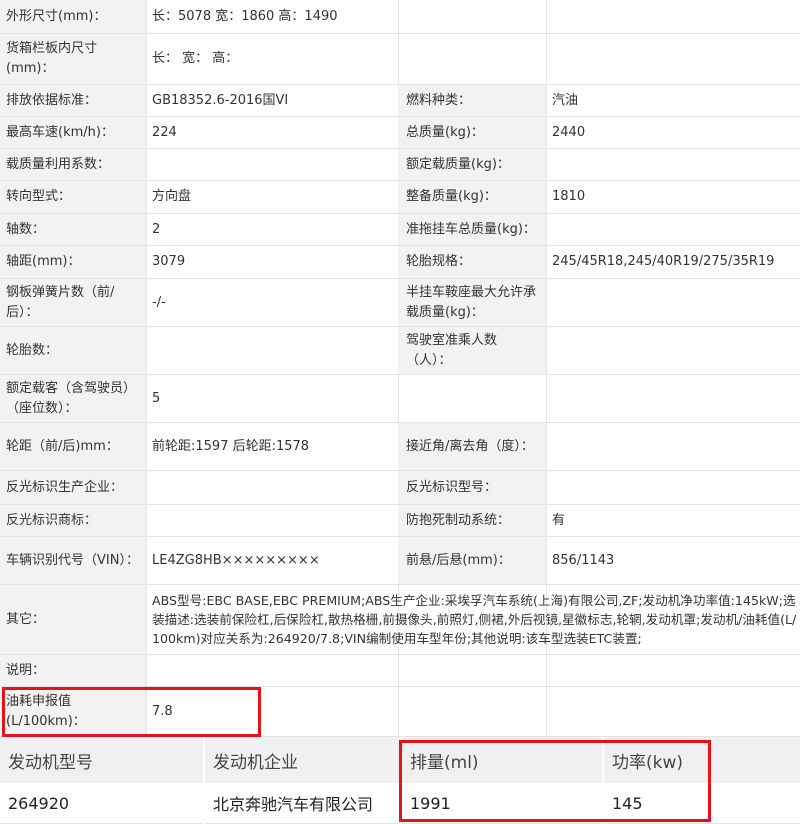  I want to click on reflector-model-value, so click(673, 487).